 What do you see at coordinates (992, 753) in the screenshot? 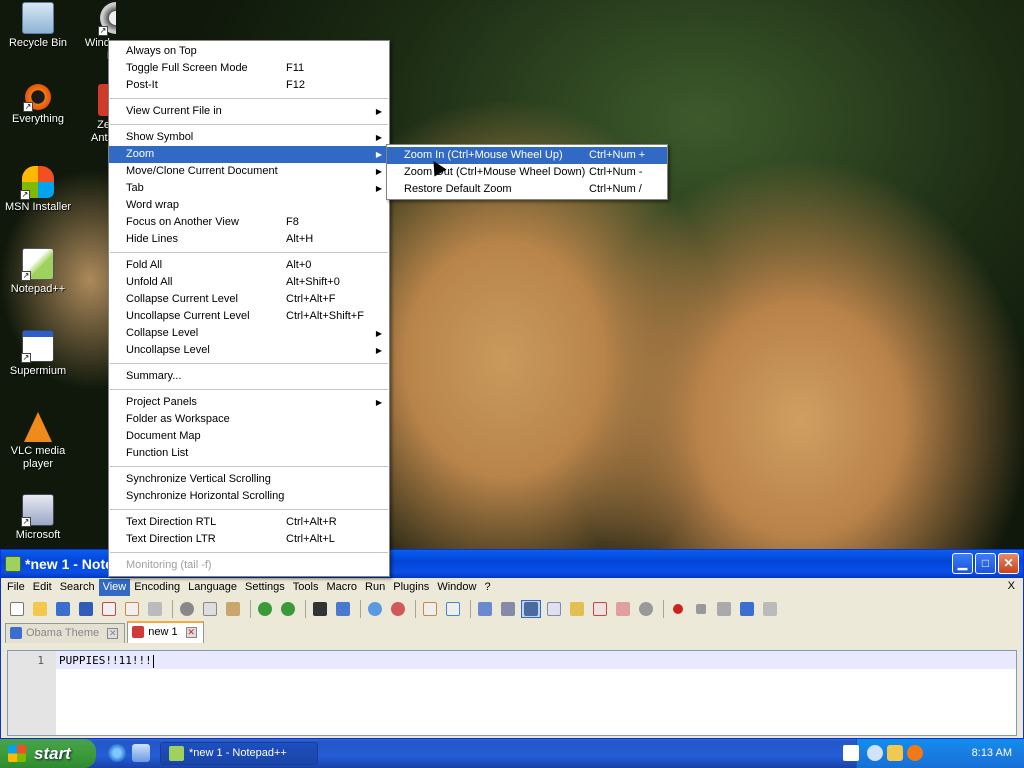
I see `clock: 8:13 AM` at bounding box center [992, 753].